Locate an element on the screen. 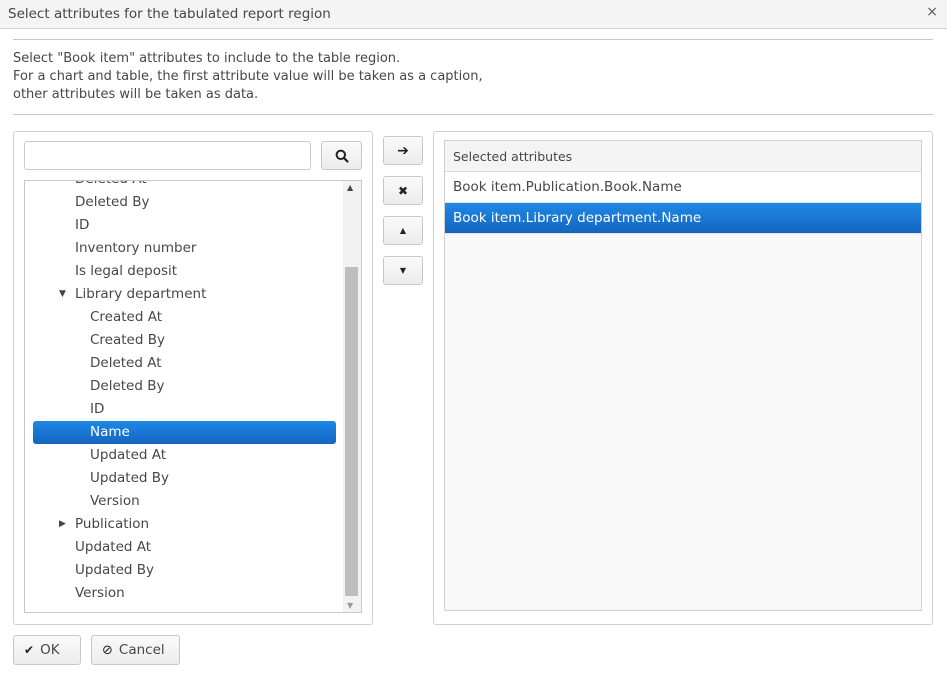 The width and height of the screenshot is (947, 678). tree-item: Name is located at coordinates (184, 432).